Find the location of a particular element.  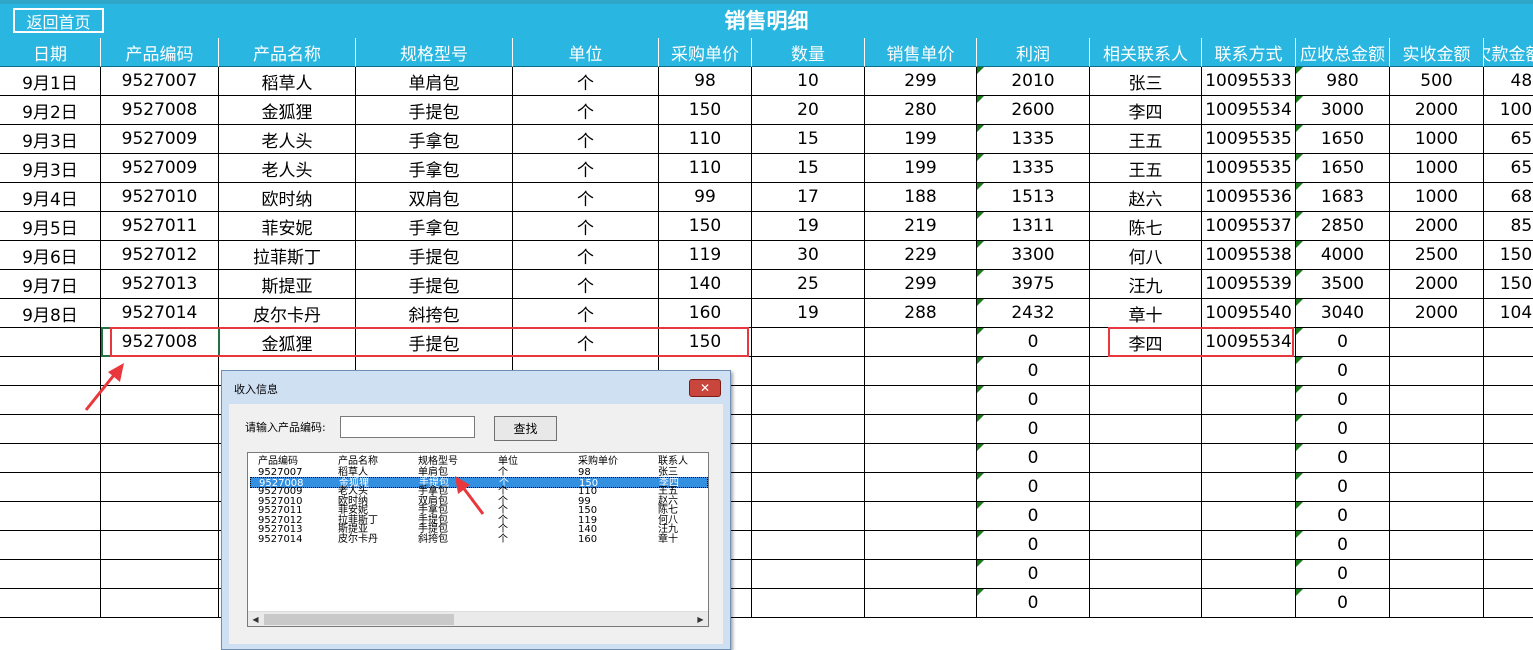

cell-product-name: 稻草人 is located at coordinates (287, 81).